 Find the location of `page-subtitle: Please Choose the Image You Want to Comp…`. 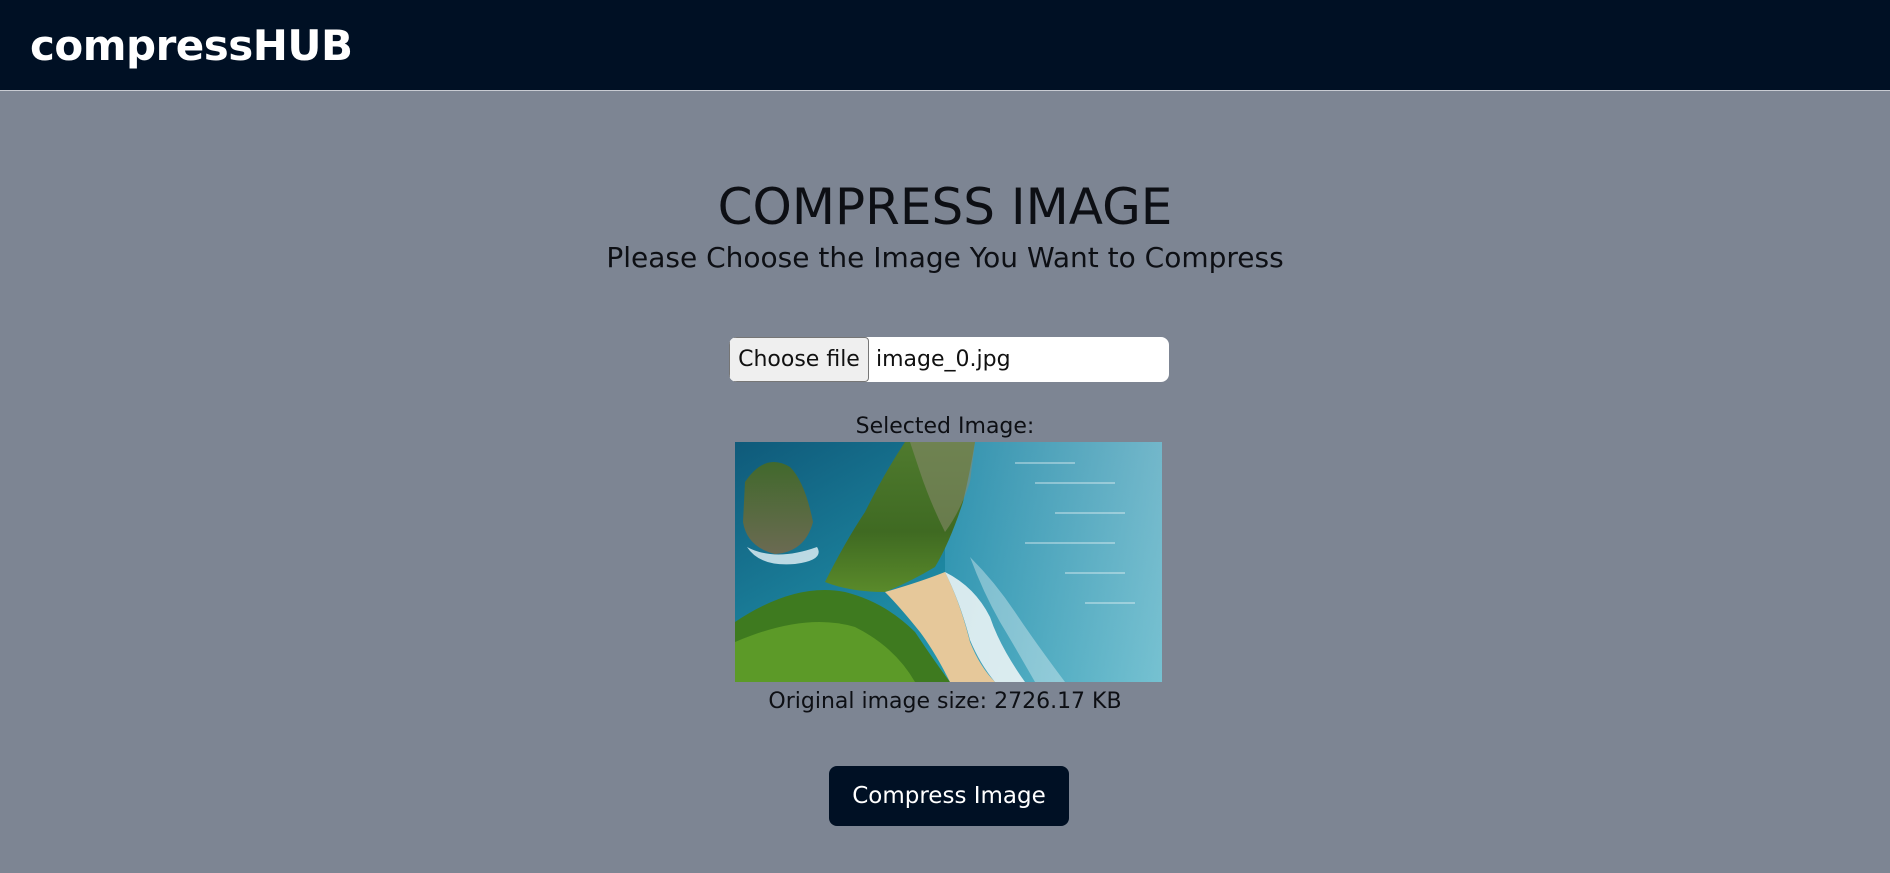

page-subtitle: Please Choose the Image You Want to Comp… is located at coordinates (945, 257).